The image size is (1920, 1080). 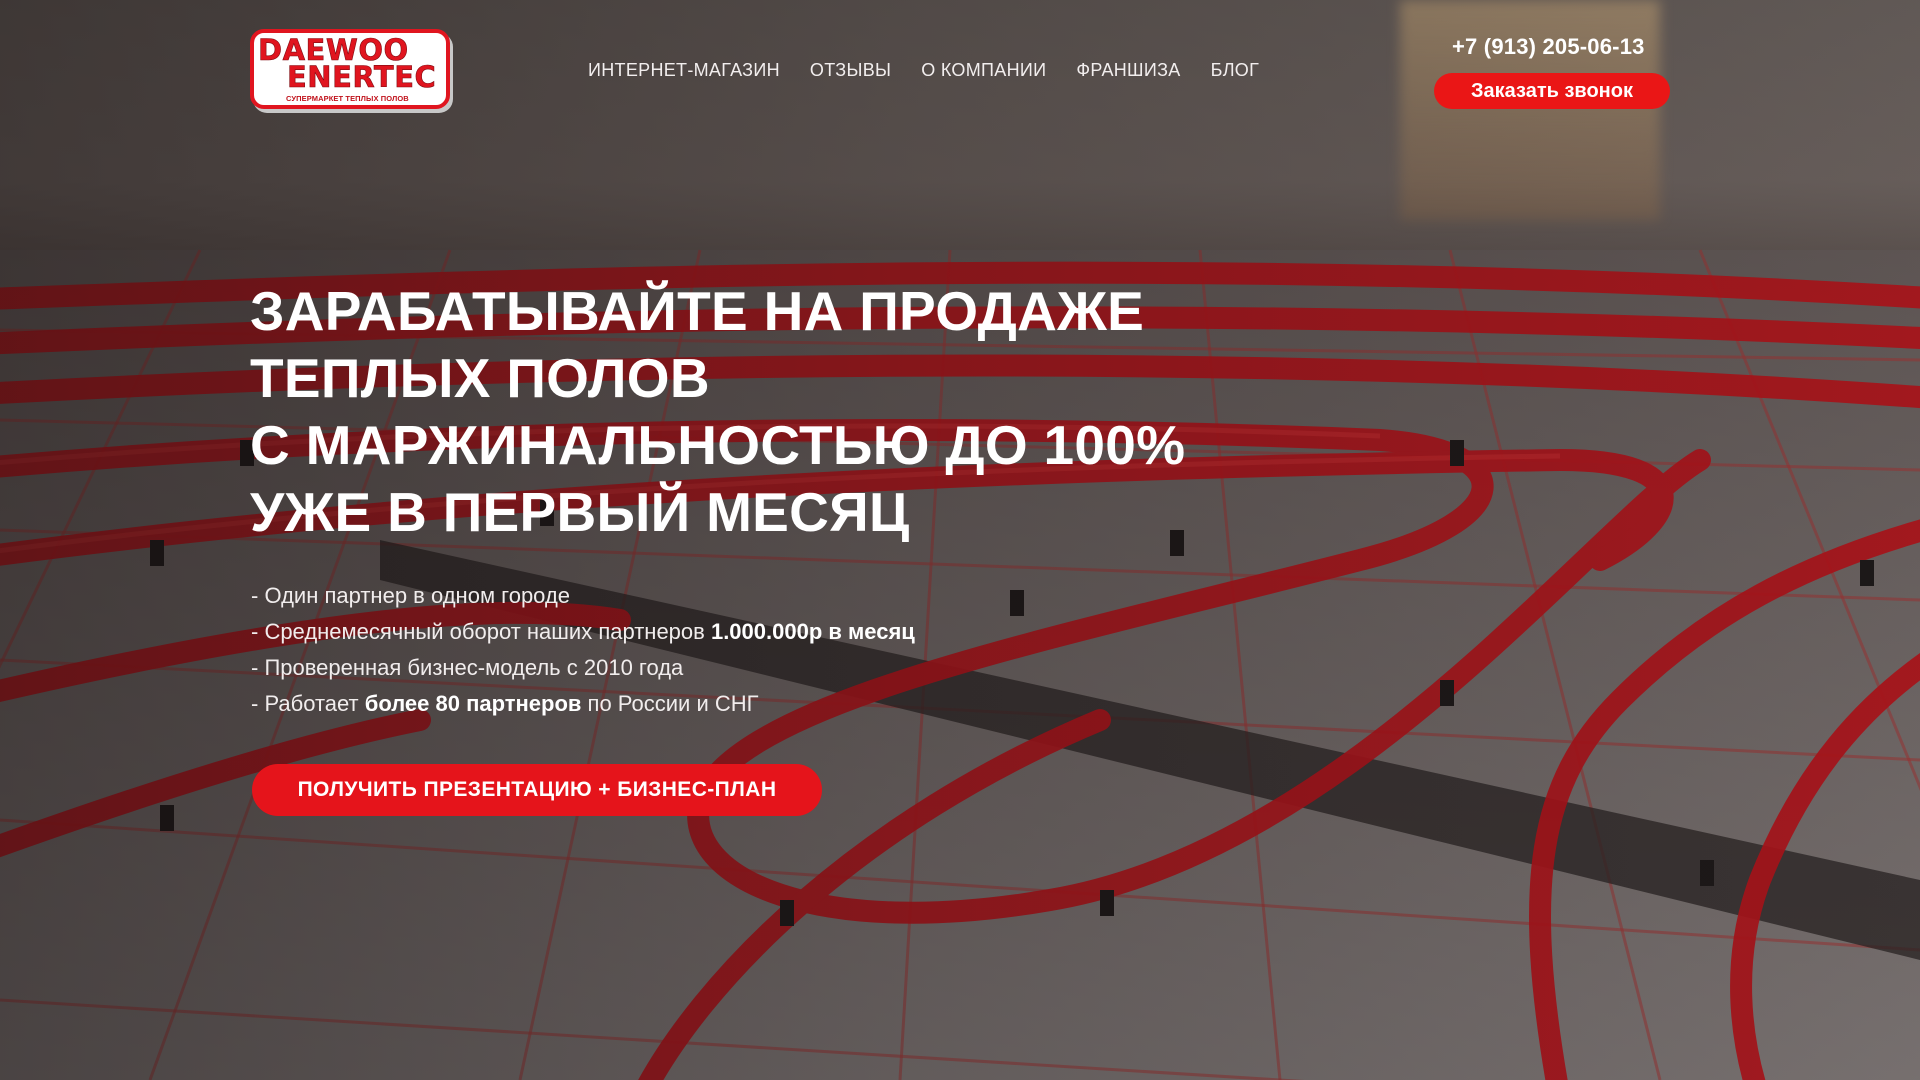 What do you see at coordinates (684, 70) in the screenshot?
I see `nav-item-online-store: ИНТЕРНЕТ-МАГАЗИН` at bounding box center [684, 70].